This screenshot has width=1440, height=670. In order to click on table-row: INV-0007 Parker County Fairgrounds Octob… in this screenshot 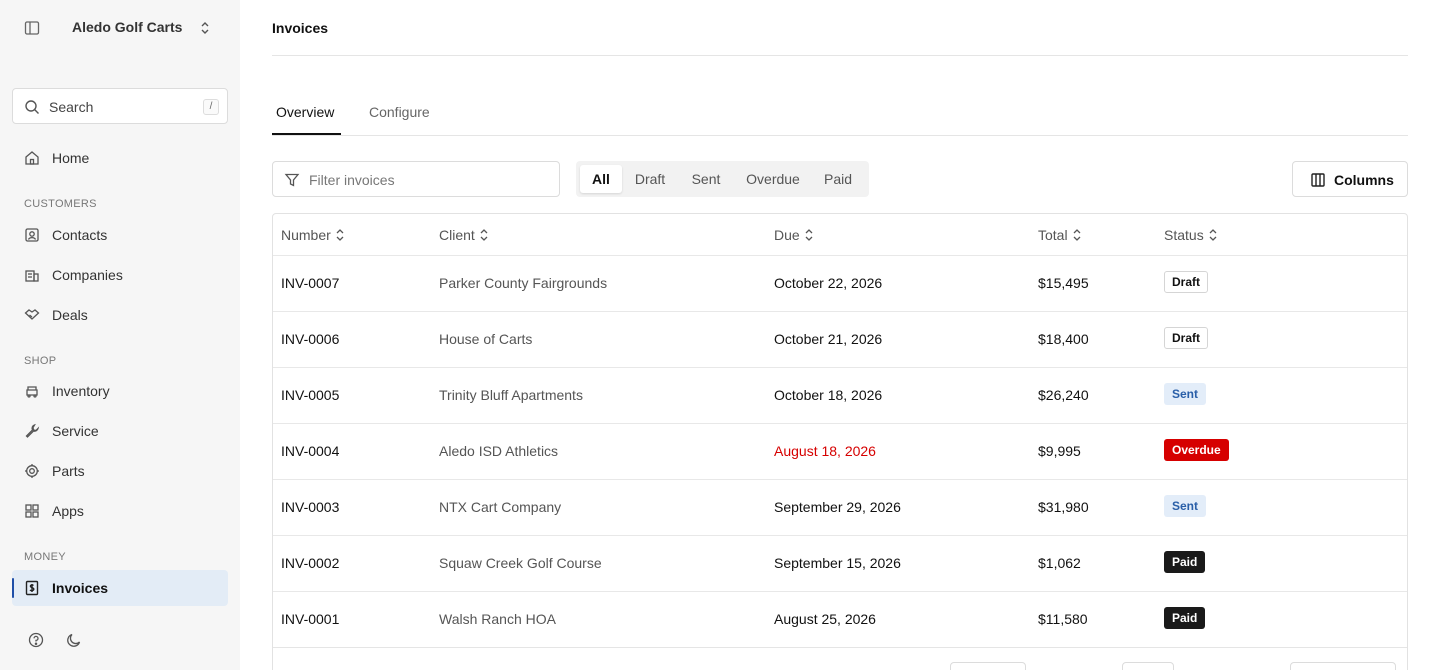, I will do `click(840, 283)`.